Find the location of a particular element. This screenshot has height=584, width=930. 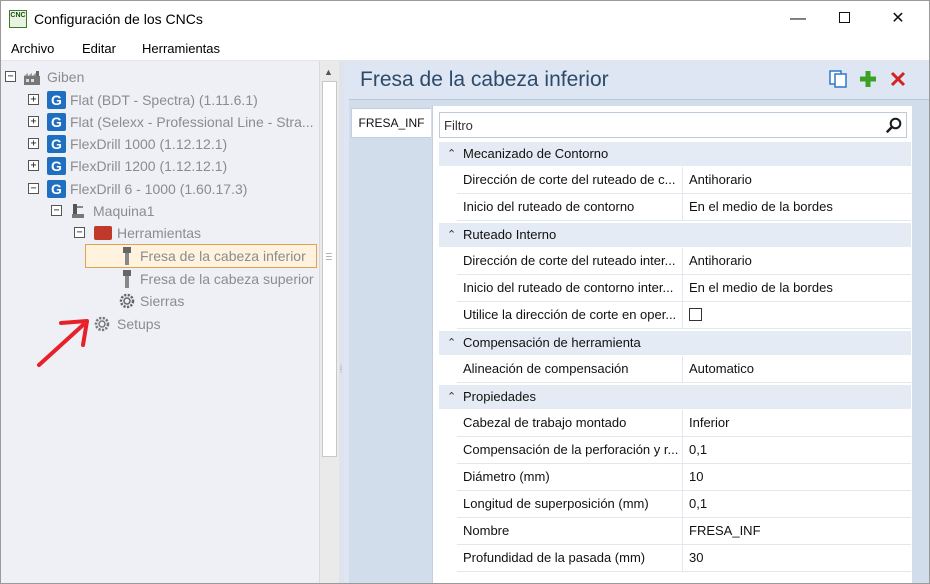

category-row: ⌃ Mecanizado de Contorno is located at coordinates (675, 154).